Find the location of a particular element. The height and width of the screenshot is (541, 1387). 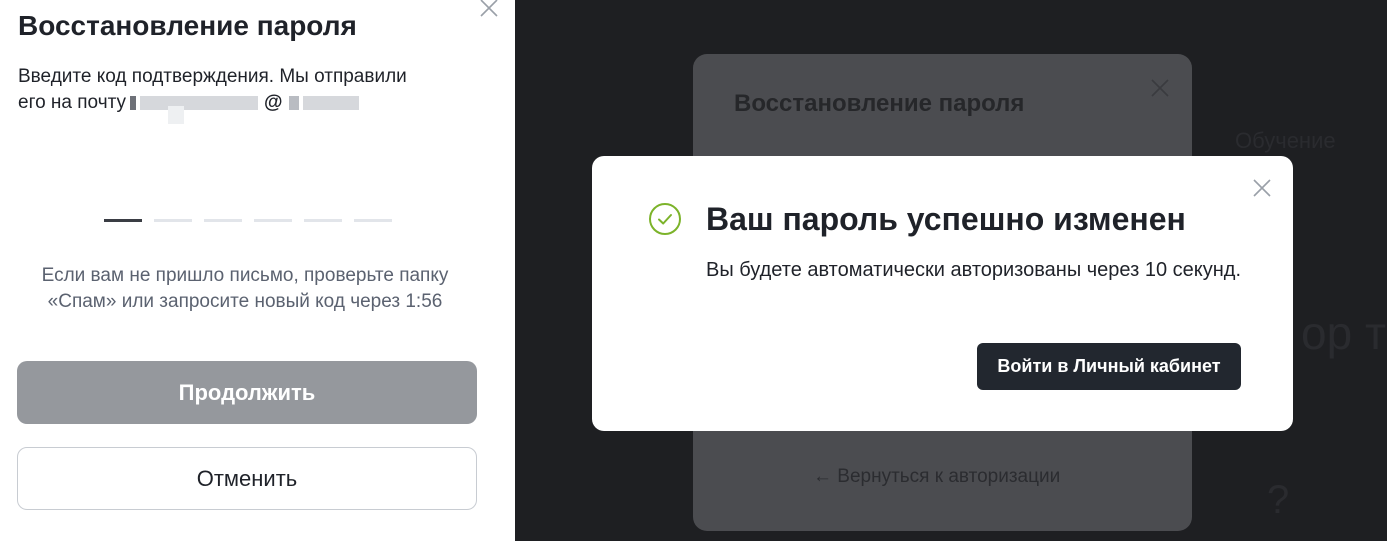

back-to-login-link: ← Вернуться к авторизации is located at coordinates (937, 476).